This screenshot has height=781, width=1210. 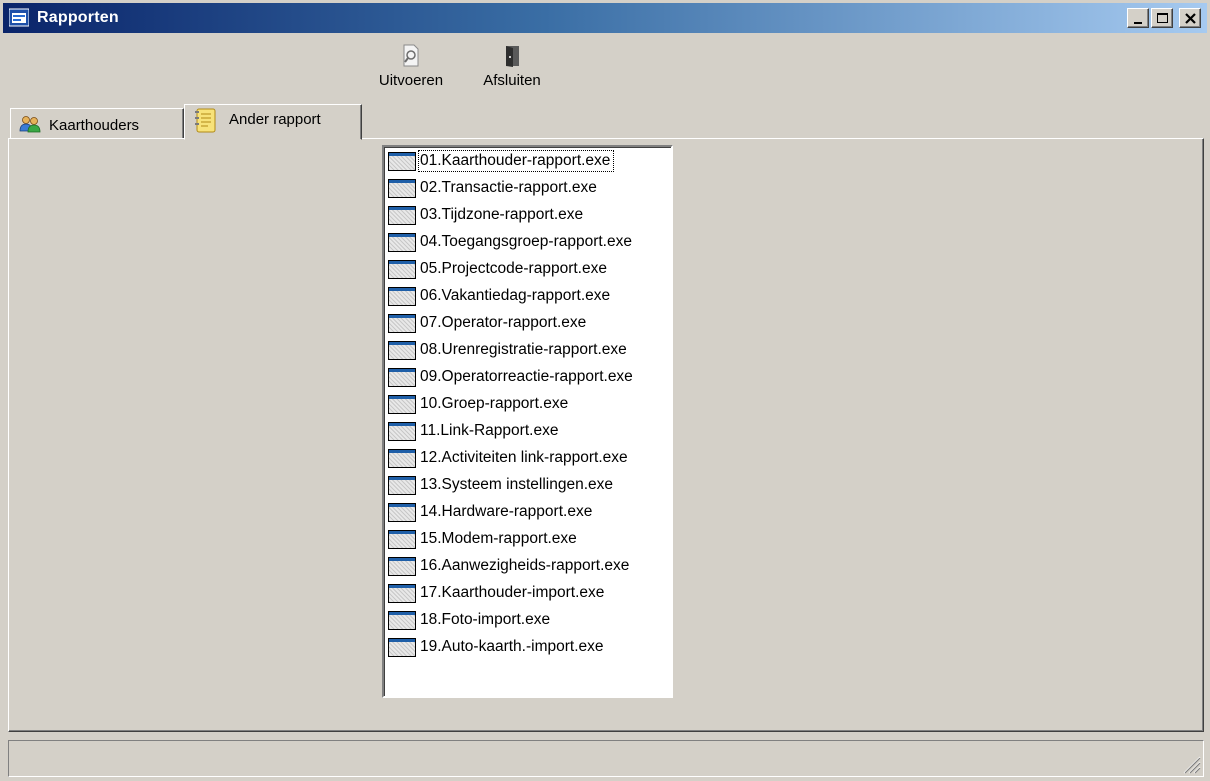 I want to click on status-bar, so click(x=606, y=758).